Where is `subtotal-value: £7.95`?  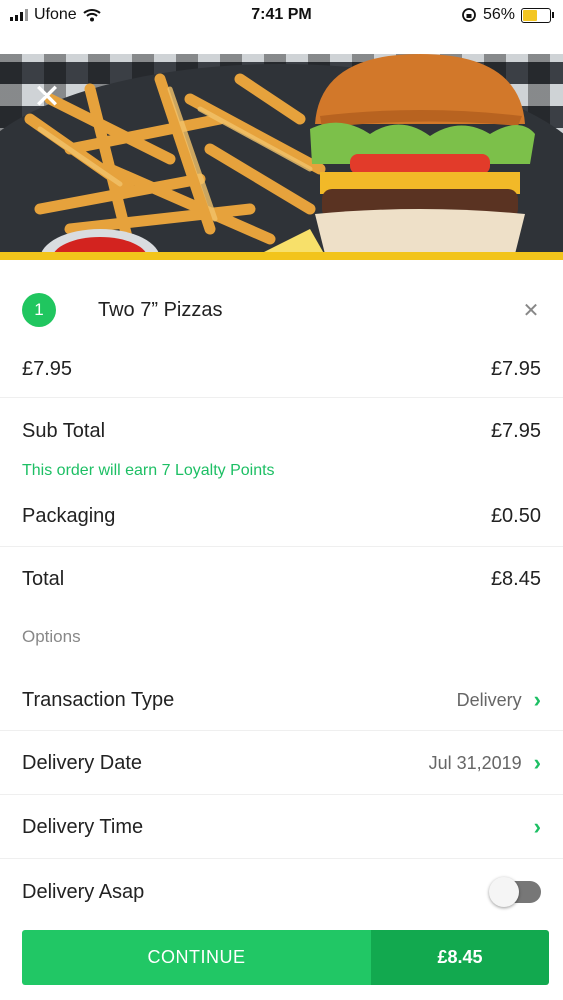 subtotal-value: £7.95 is located at coordinates (515, 430).